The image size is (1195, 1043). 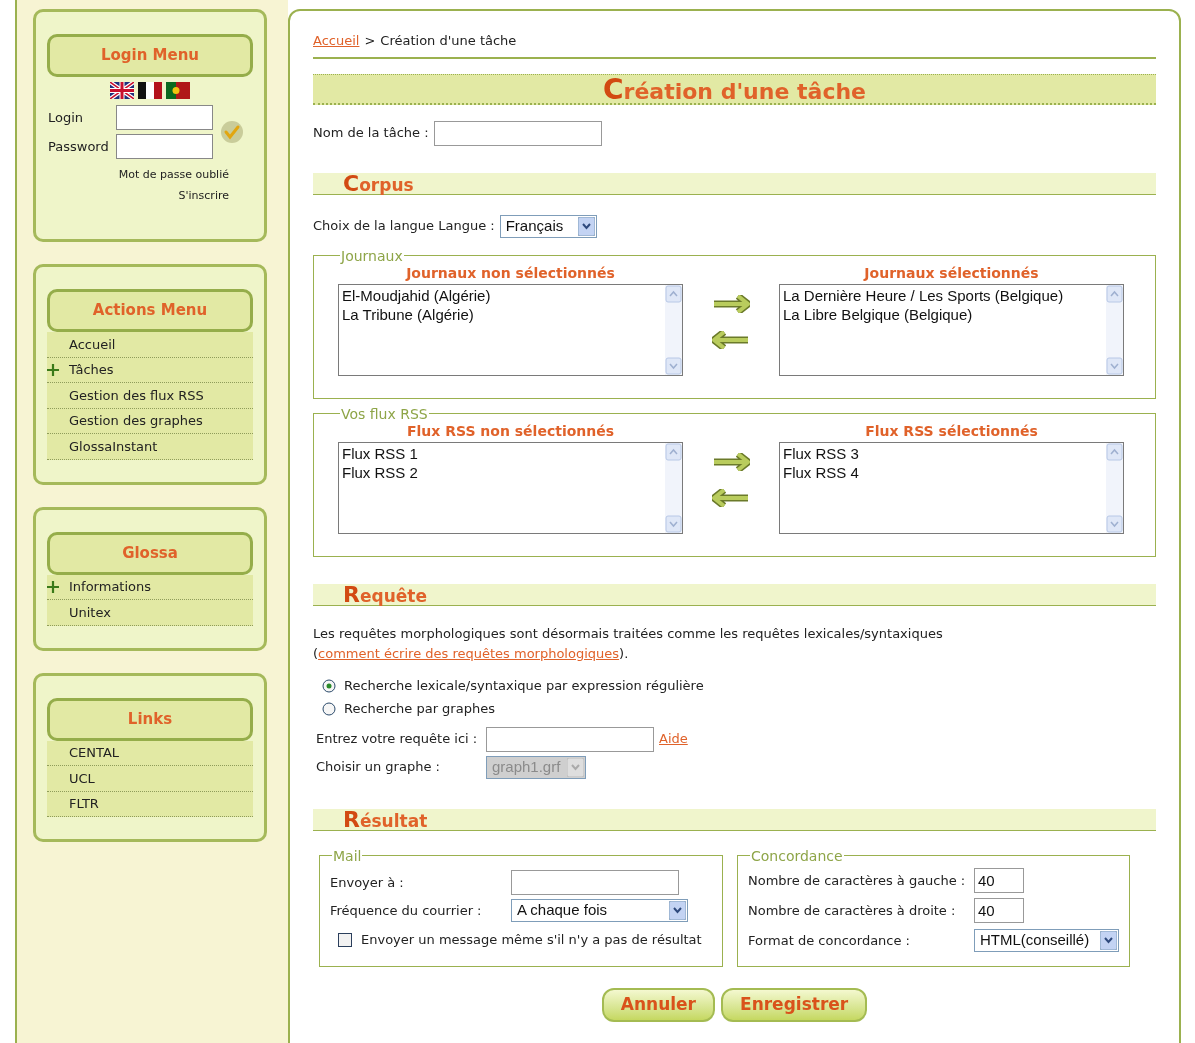 What do you see at coordinates (951, 329) in the screenshot?
I see `list-box: La Dernière Heure / Les Sports (Belgique) La Libre Belgique (Belgique)` at bounding box center [951, 329].